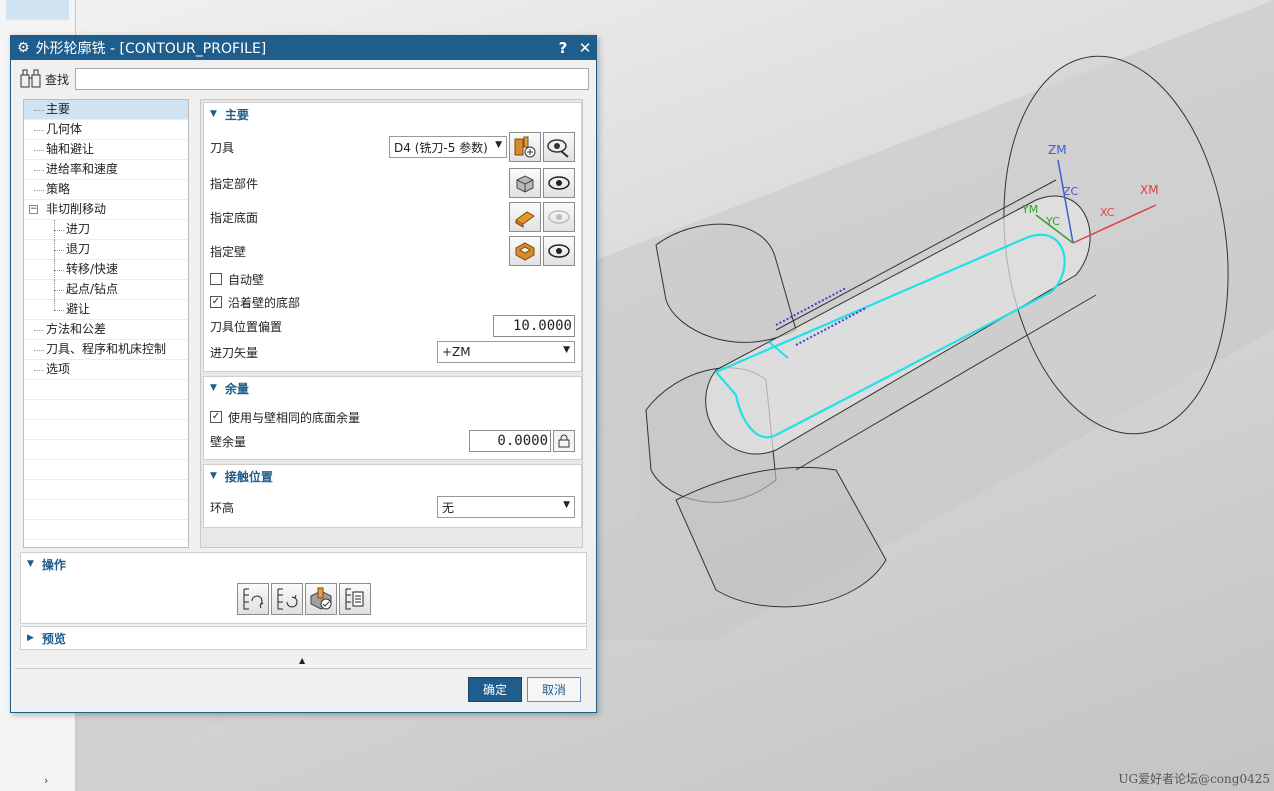  What do you see at coordinates (332, 79) in the screenshot?
I see `search-input` at bounding box center [332, 79].